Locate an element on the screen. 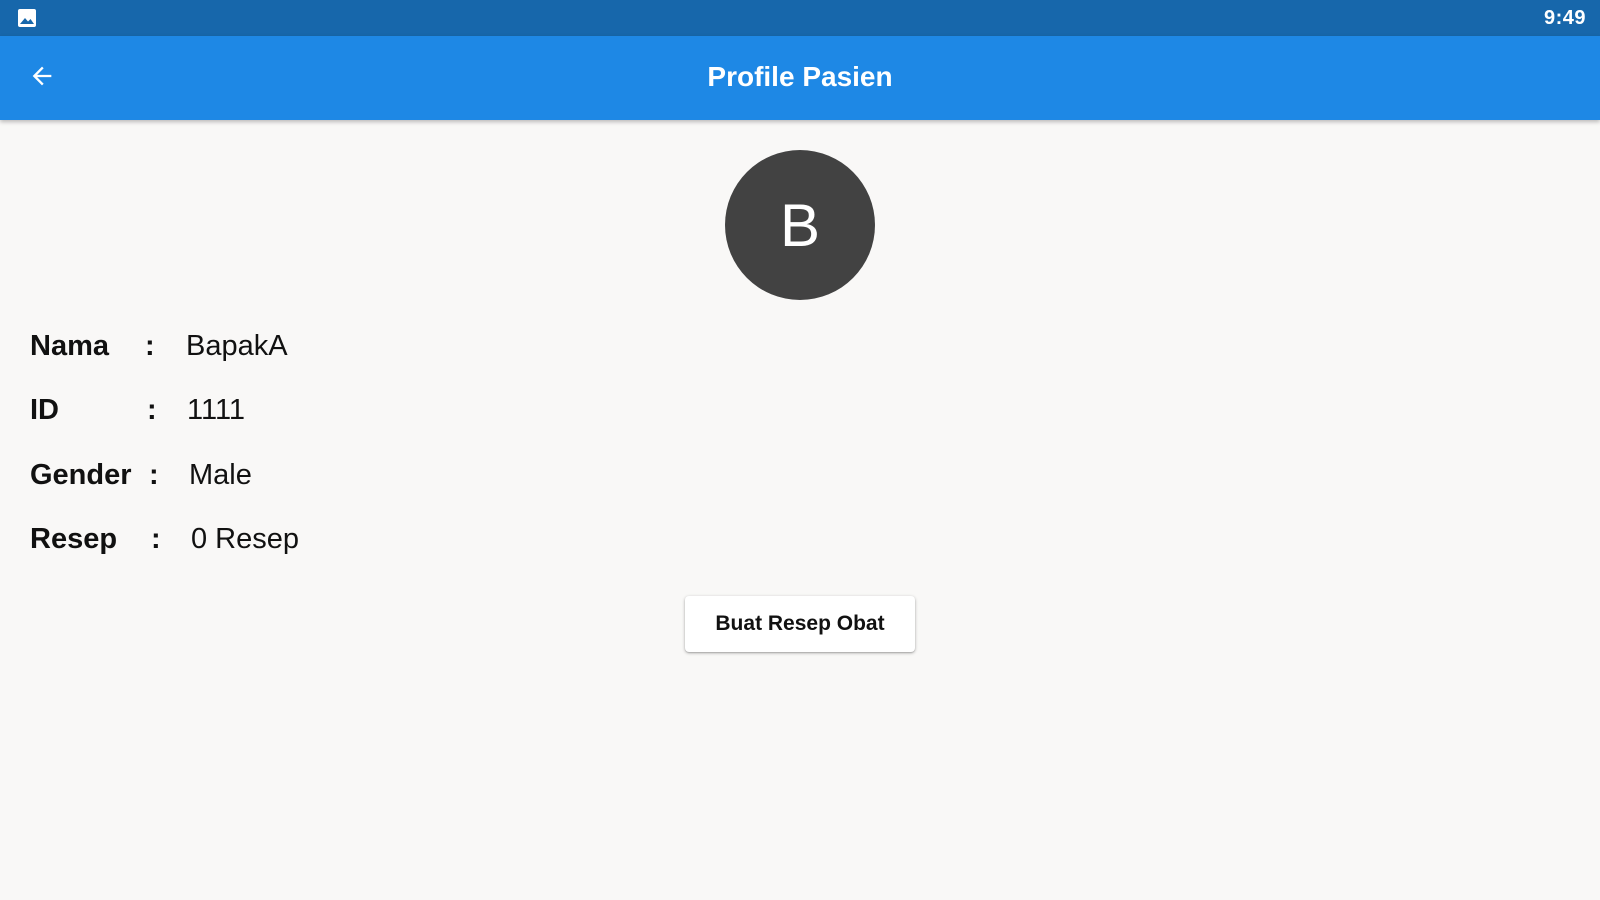 The image size is (1600, 900). info-label: Nama is located at coordinates (69, 346).